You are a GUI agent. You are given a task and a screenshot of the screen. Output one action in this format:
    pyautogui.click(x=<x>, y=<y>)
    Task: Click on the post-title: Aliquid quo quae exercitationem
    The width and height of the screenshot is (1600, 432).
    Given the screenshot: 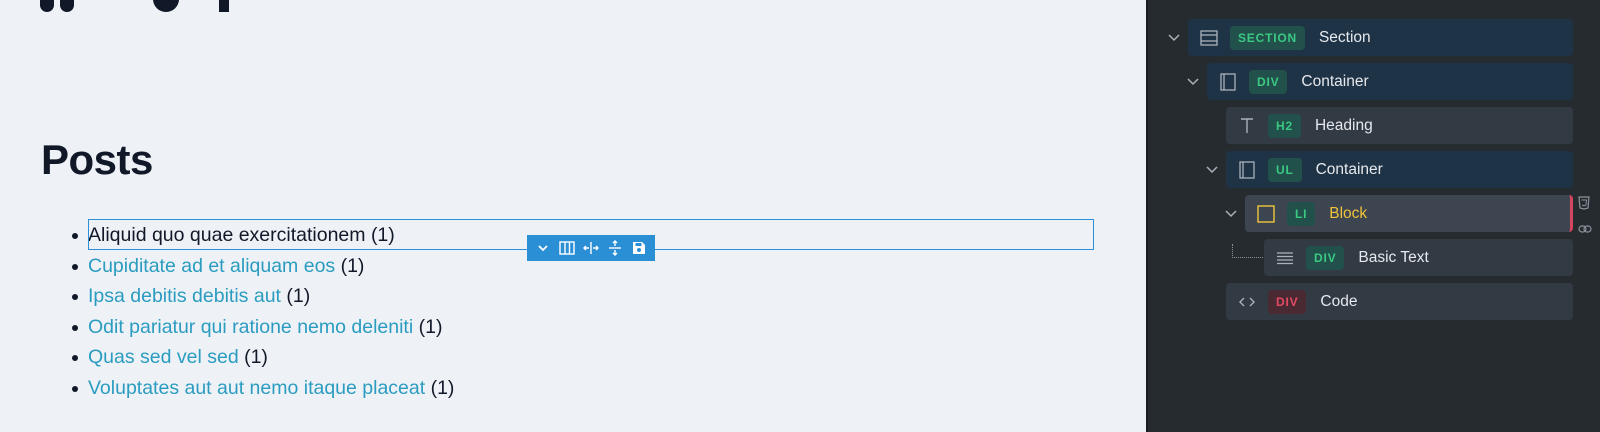 What is the action you would take?
    pyautogui.click(x=227, y=235)
    